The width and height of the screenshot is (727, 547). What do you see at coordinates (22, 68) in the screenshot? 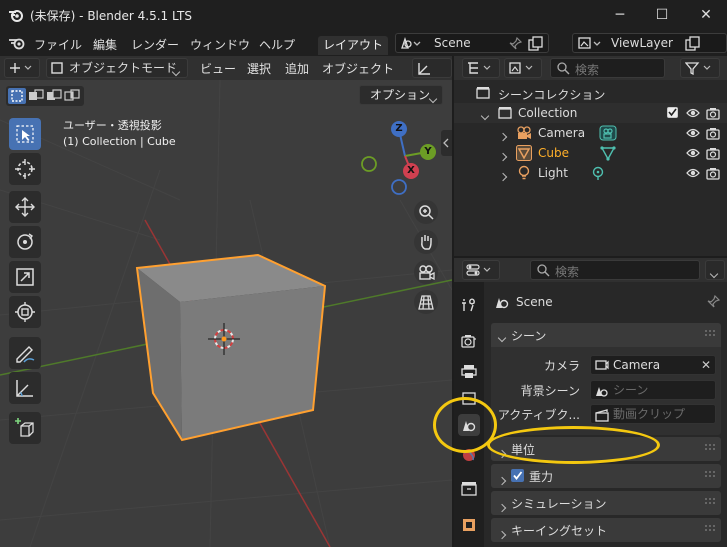
I see `editor-type-button` at bounding box center [22, 68].